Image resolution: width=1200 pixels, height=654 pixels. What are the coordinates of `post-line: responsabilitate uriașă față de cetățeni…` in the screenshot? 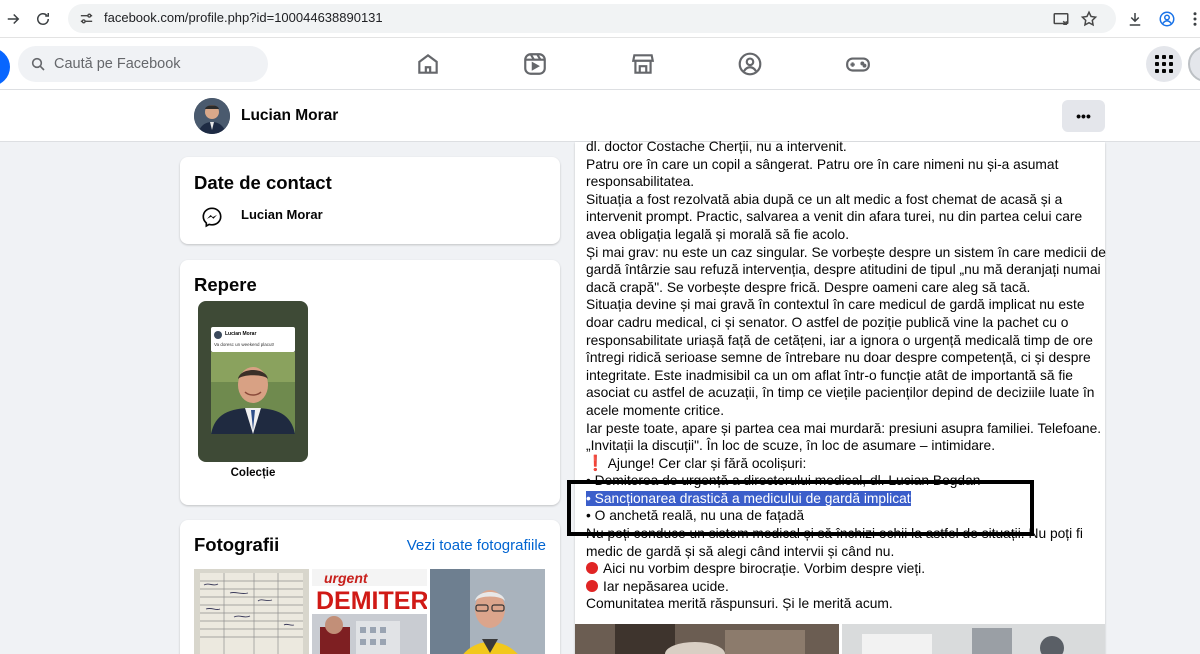 It's located at (839, 340).